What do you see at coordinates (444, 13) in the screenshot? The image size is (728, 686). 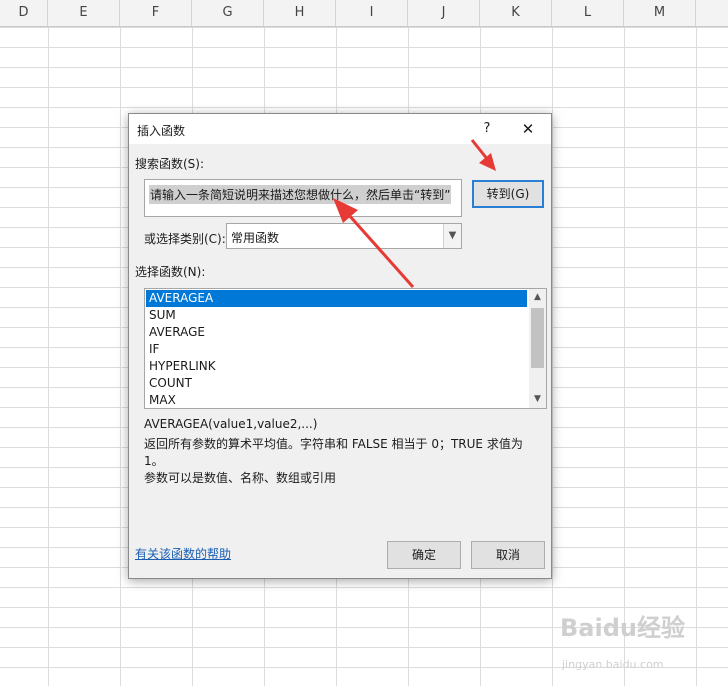 I see `column-header-j: J` at bounding box center [444, 13].